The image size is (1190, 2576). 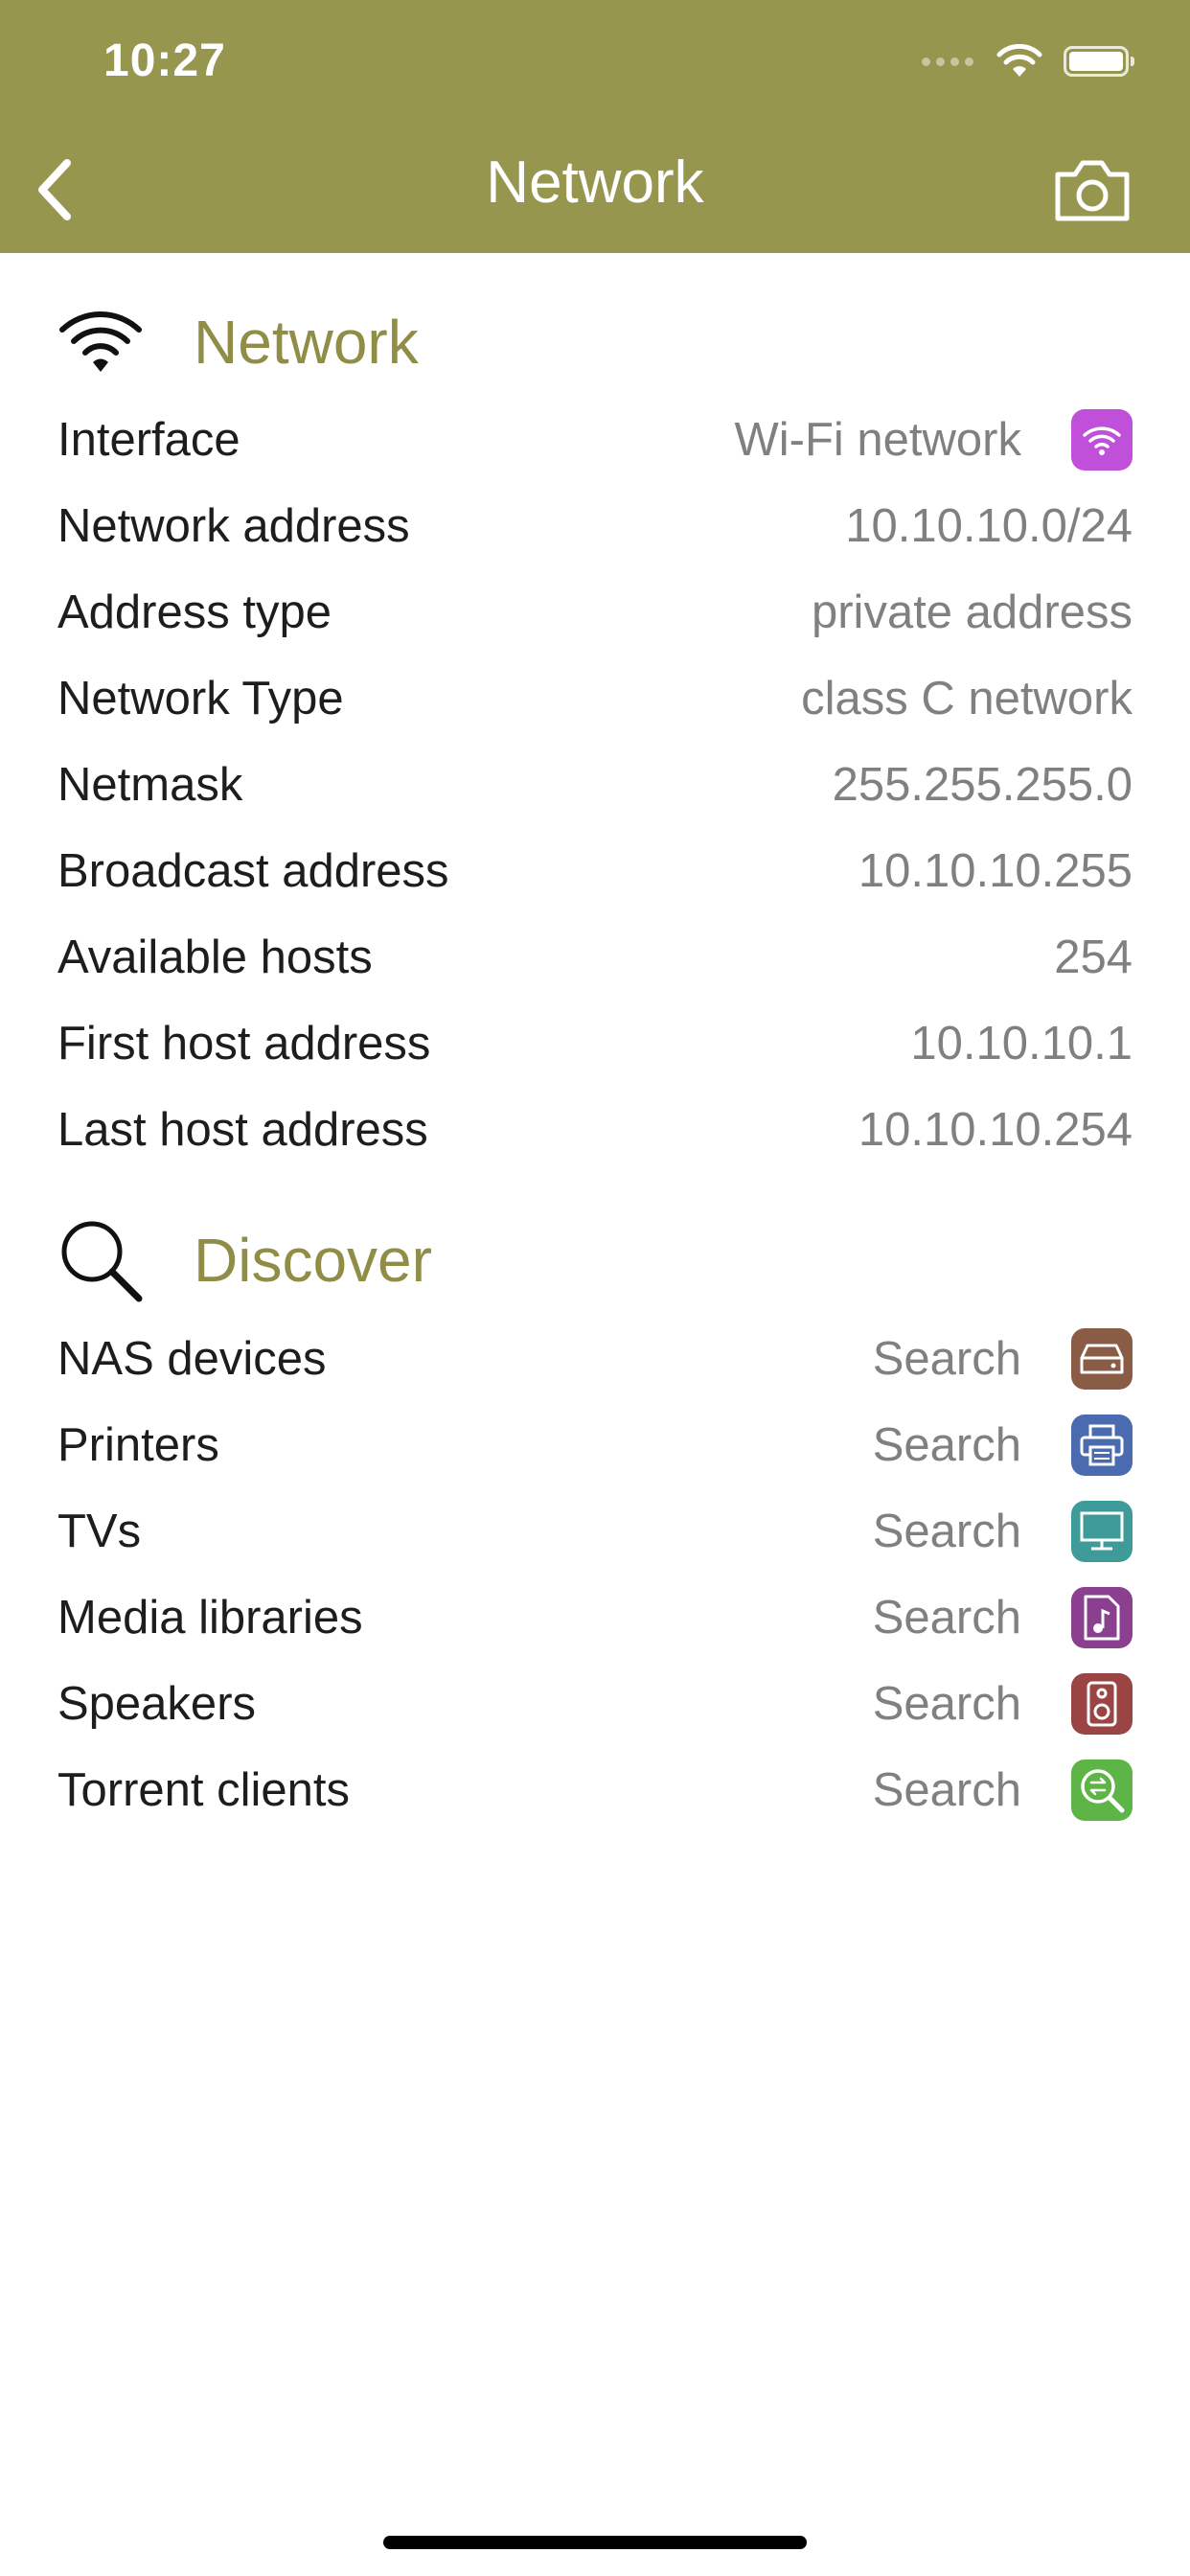 What do you see at coordinates (595, 1359) in the screenshot?
I see `discover-row-nas-devices: NAS devices Search` at bounding box center [595, 1359].